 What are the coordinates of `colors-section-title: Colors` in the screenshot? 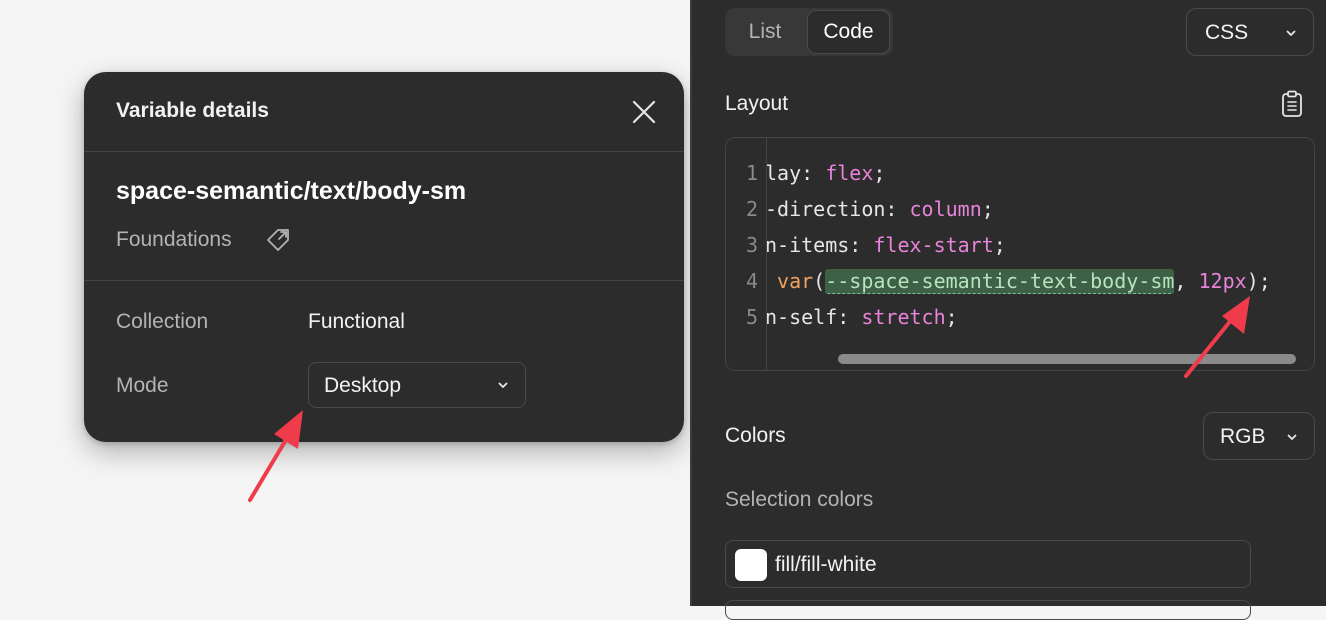 It's located at (755, 435).